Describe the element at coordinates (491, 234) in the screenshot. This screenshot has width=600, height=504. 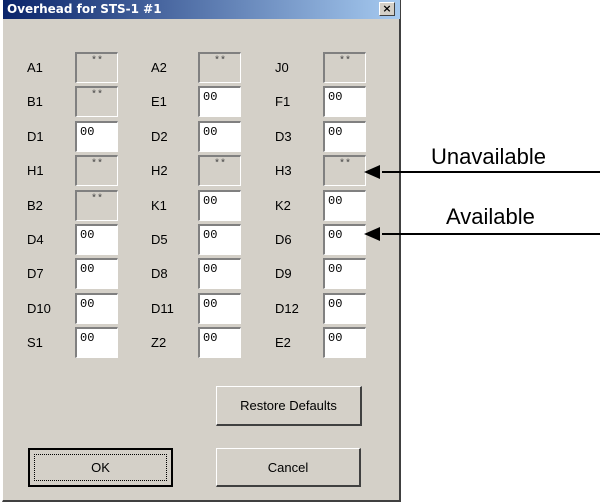
I see `available-pointer-line` at that location.